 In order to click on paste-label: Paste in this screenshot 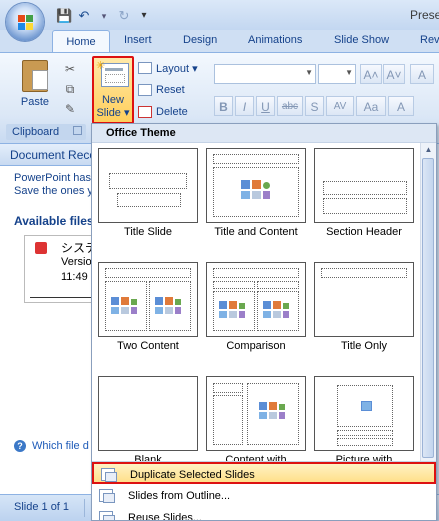, I will do `click(35, 102)`.